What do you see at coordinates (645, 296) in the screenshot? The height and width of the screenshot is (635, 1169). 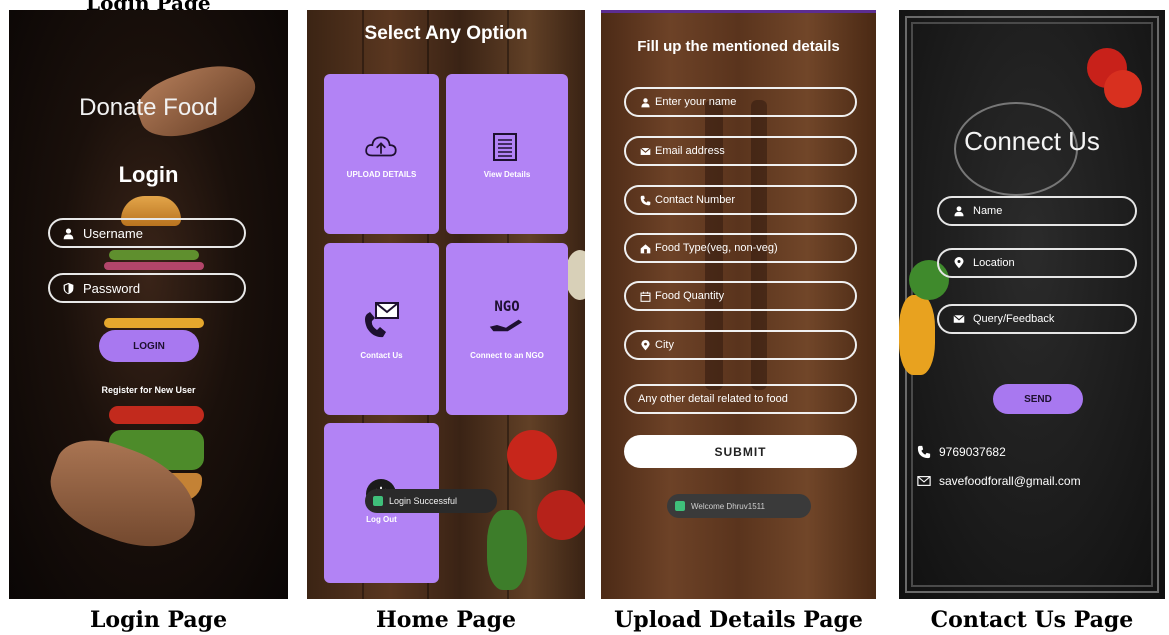 I see `calendar-icon` at bounding box center [645, 296].